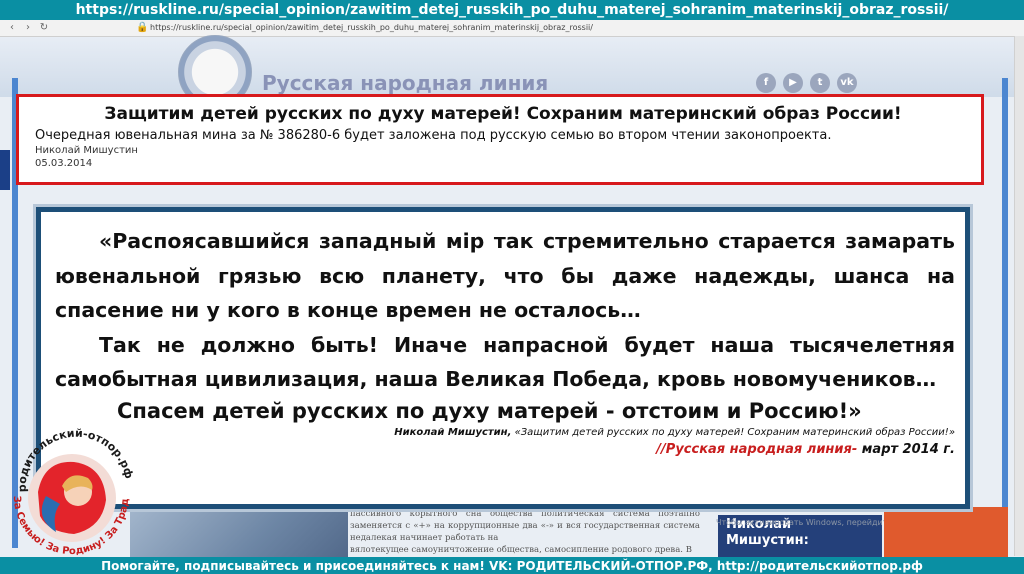 The image size is (1024, 574). Describe the element at coordinates (44, 28) in the screenshot. I see `reload-icon: ↻` at that location.